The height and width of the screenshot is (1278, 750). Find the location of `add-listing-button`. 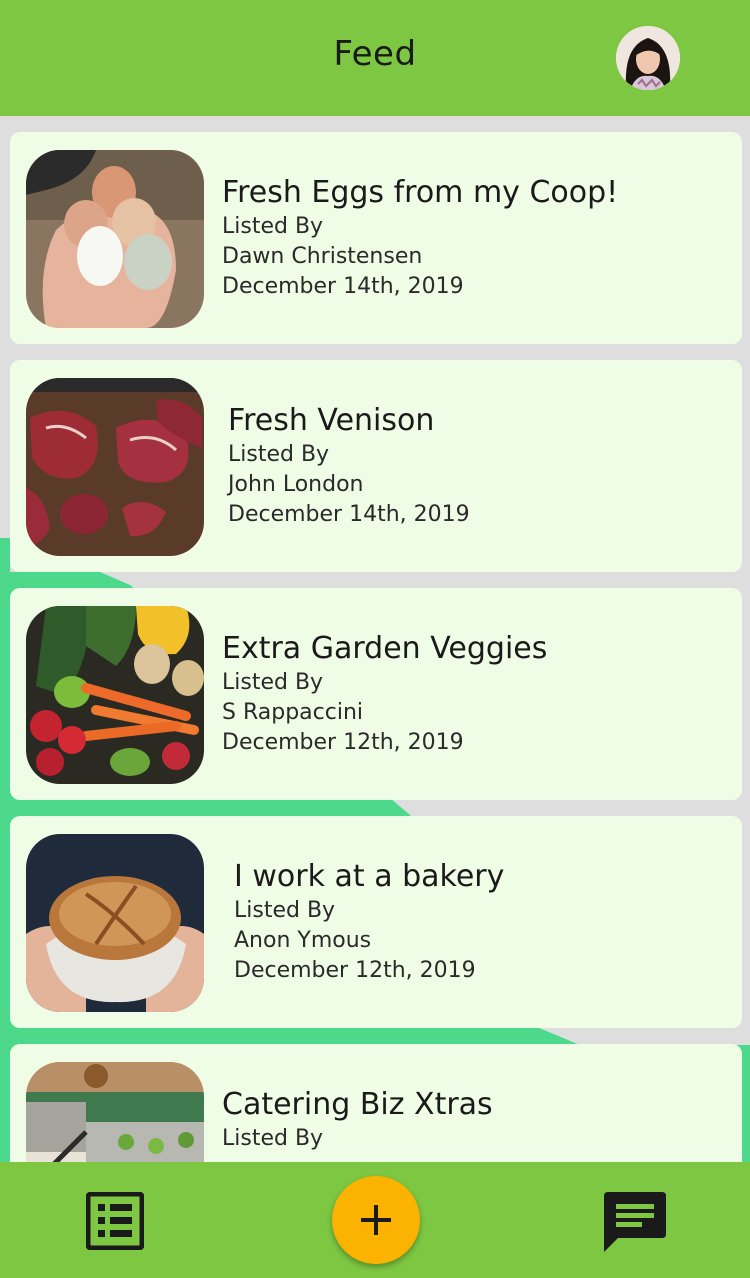

add-listing-button is located at coordinates (376, 1220).